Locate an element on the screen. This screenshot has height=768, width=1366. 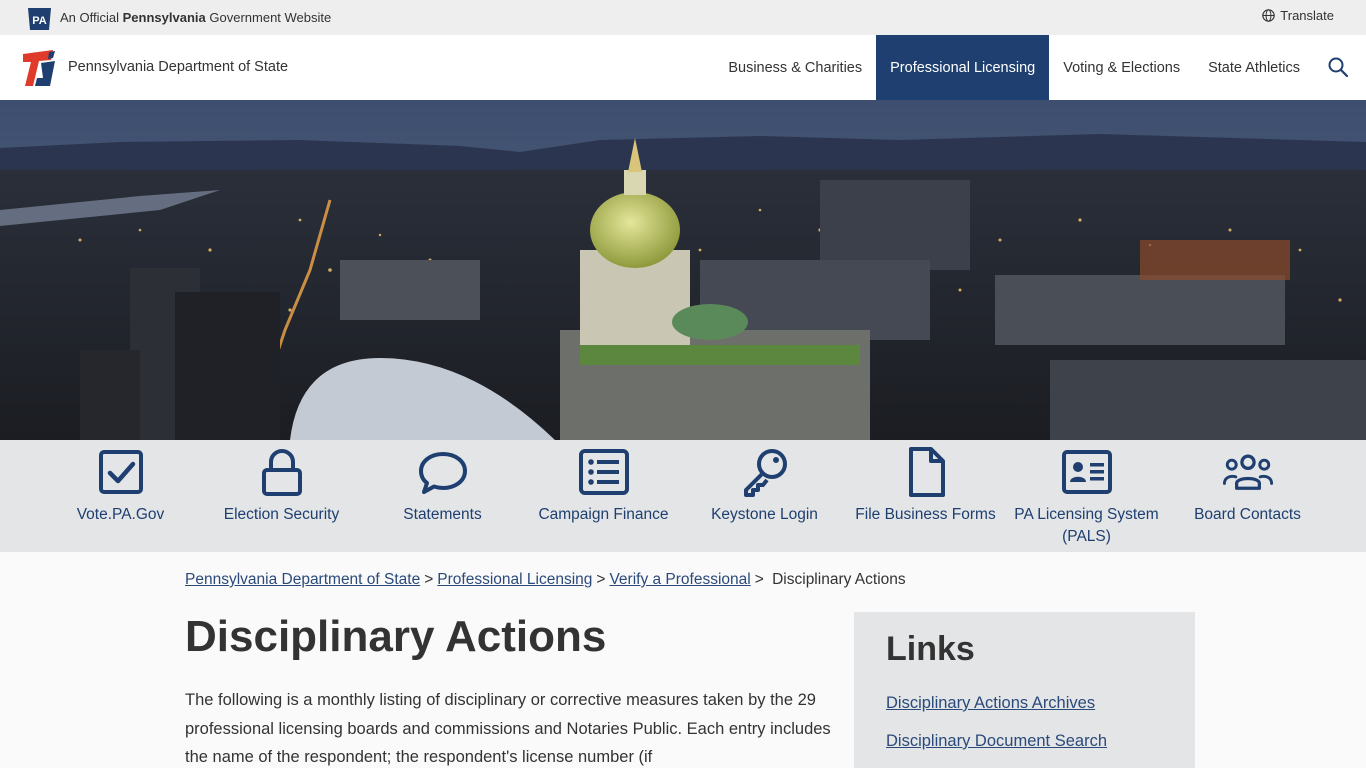
users-icon is located at coordinates (1247, 472).